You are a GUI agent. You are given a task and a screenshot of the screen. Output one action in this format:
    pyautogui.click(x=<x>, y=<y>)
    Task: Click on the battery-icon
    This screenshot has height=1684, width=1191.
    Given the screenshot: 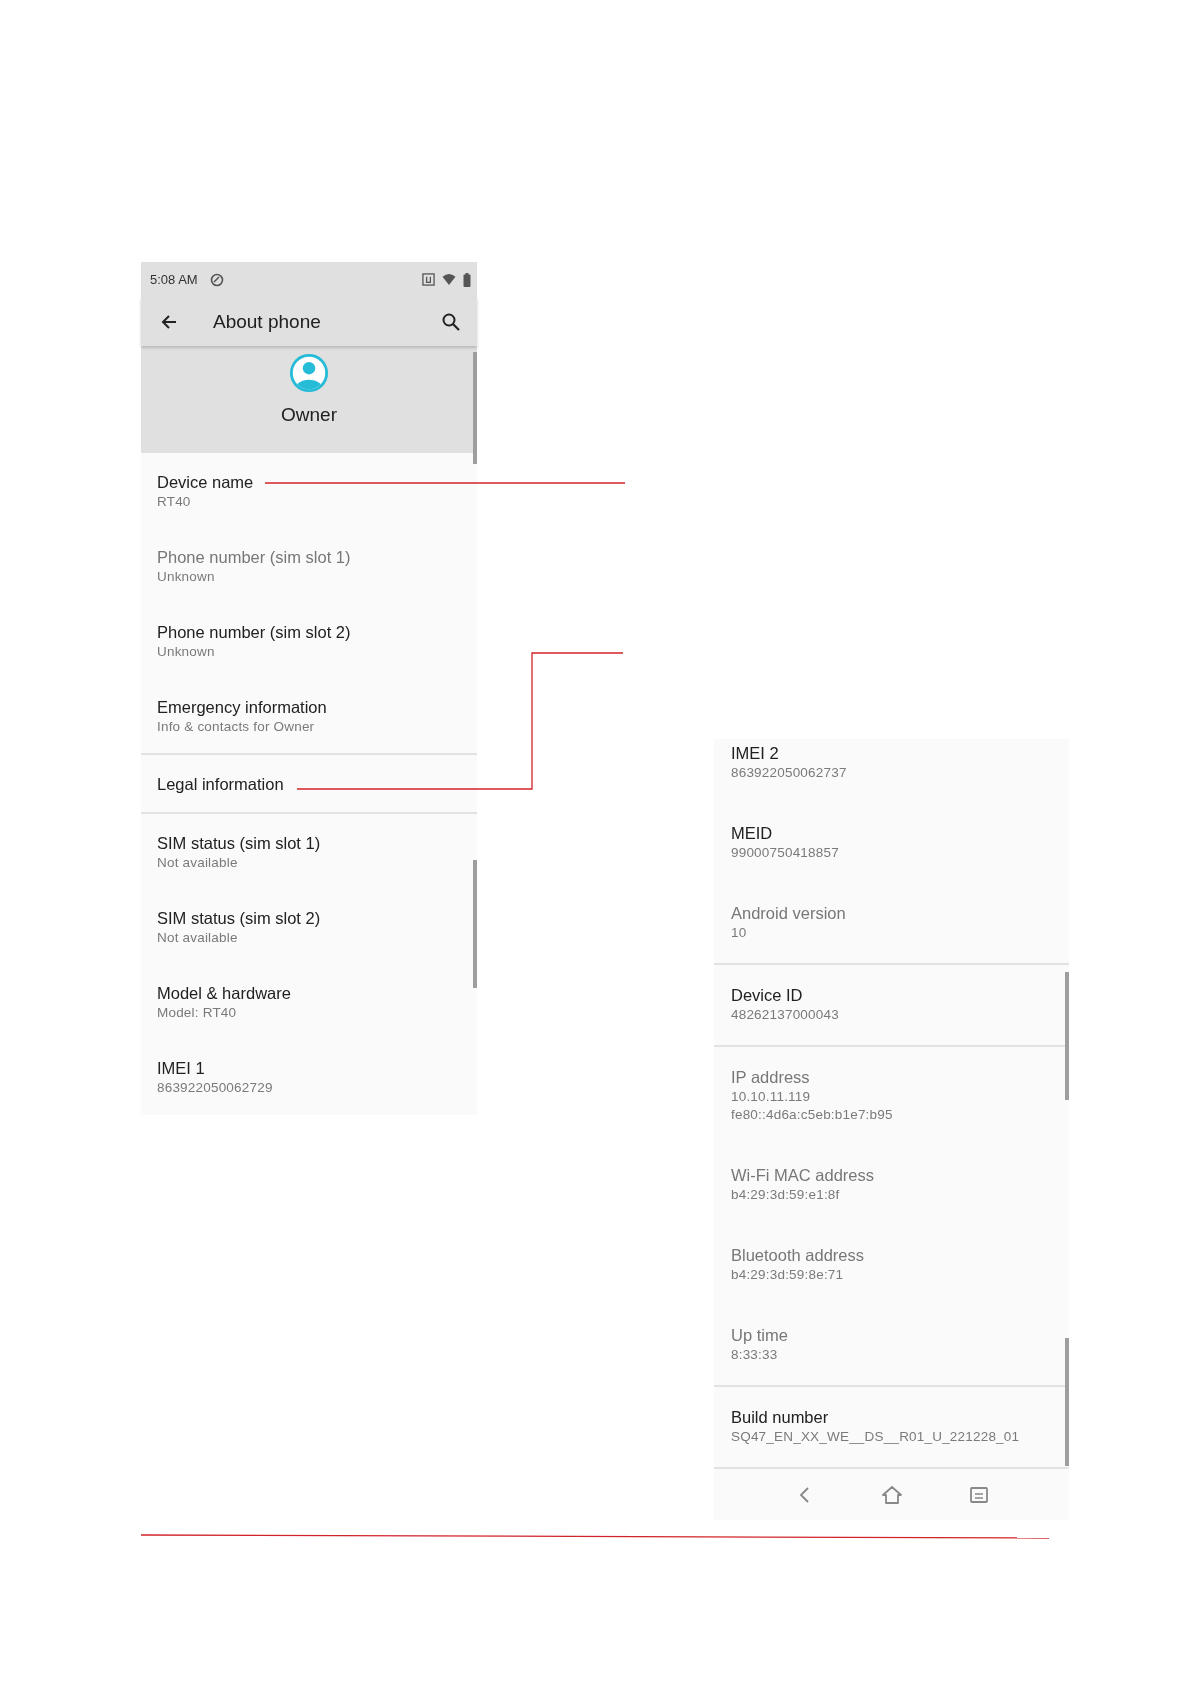 What is the action you would take?
    pyautogui.click(x=467, y=279)
    